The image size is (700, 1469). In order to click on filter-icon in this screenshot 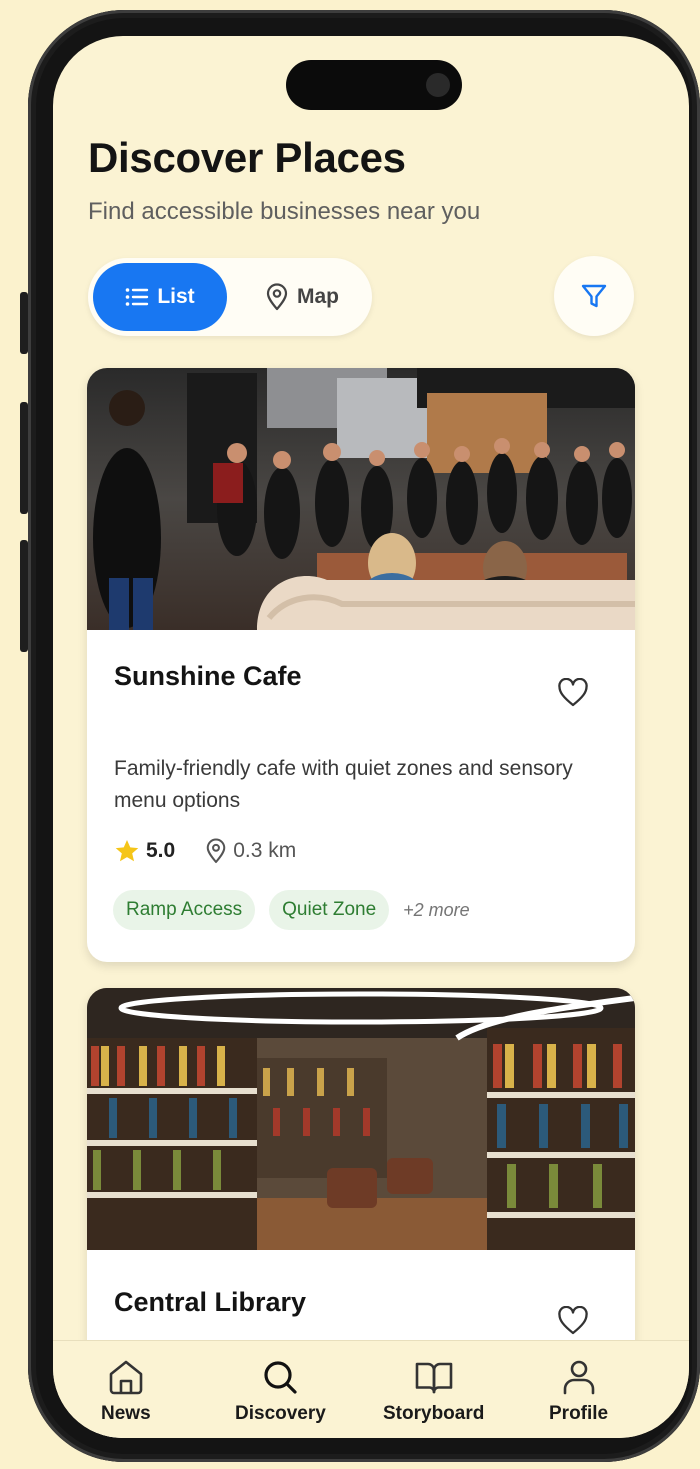, I will do `click(594, 296)`.